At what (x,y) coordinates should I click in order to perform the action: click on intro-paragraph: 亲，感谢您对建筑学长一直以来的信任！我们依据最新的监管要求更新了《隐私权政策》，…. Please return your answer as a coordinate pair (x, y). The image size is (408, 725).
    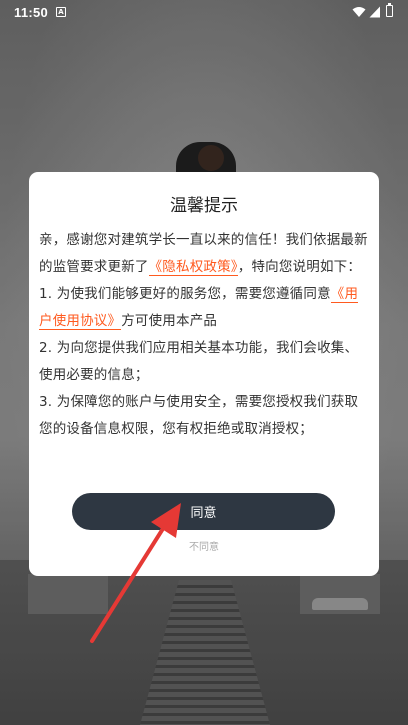
    Looking at the image, I should click on (204, 254).